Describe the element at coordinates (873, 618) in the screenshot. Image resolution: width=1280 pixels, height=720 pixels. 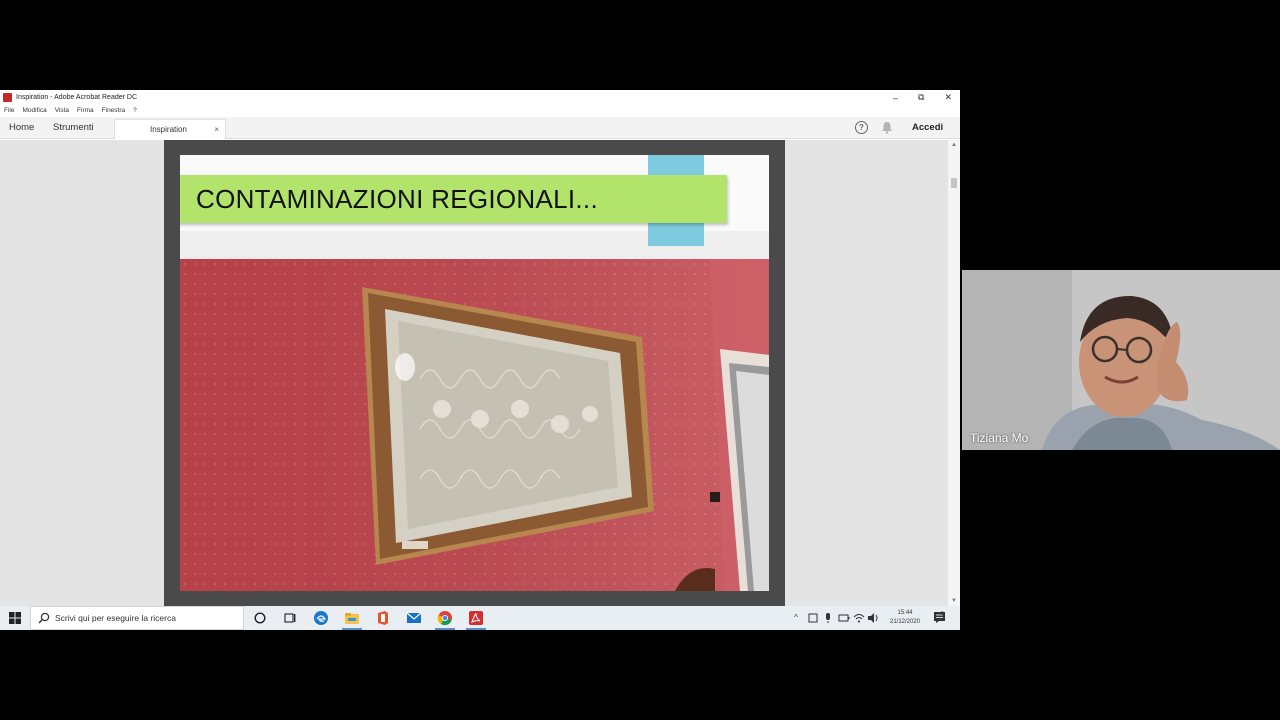
I see `volume-icon` at that location.